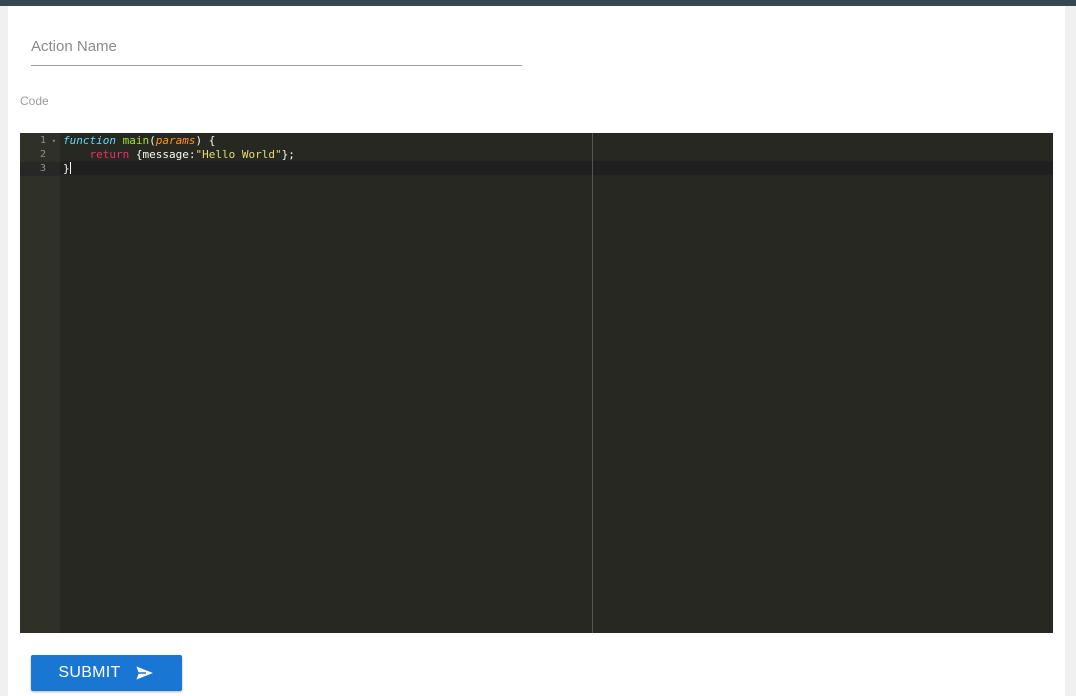  Describe the element at coordinates (238, 154) in the screenshot. I see `string-literal: "Hello World"` at that location.